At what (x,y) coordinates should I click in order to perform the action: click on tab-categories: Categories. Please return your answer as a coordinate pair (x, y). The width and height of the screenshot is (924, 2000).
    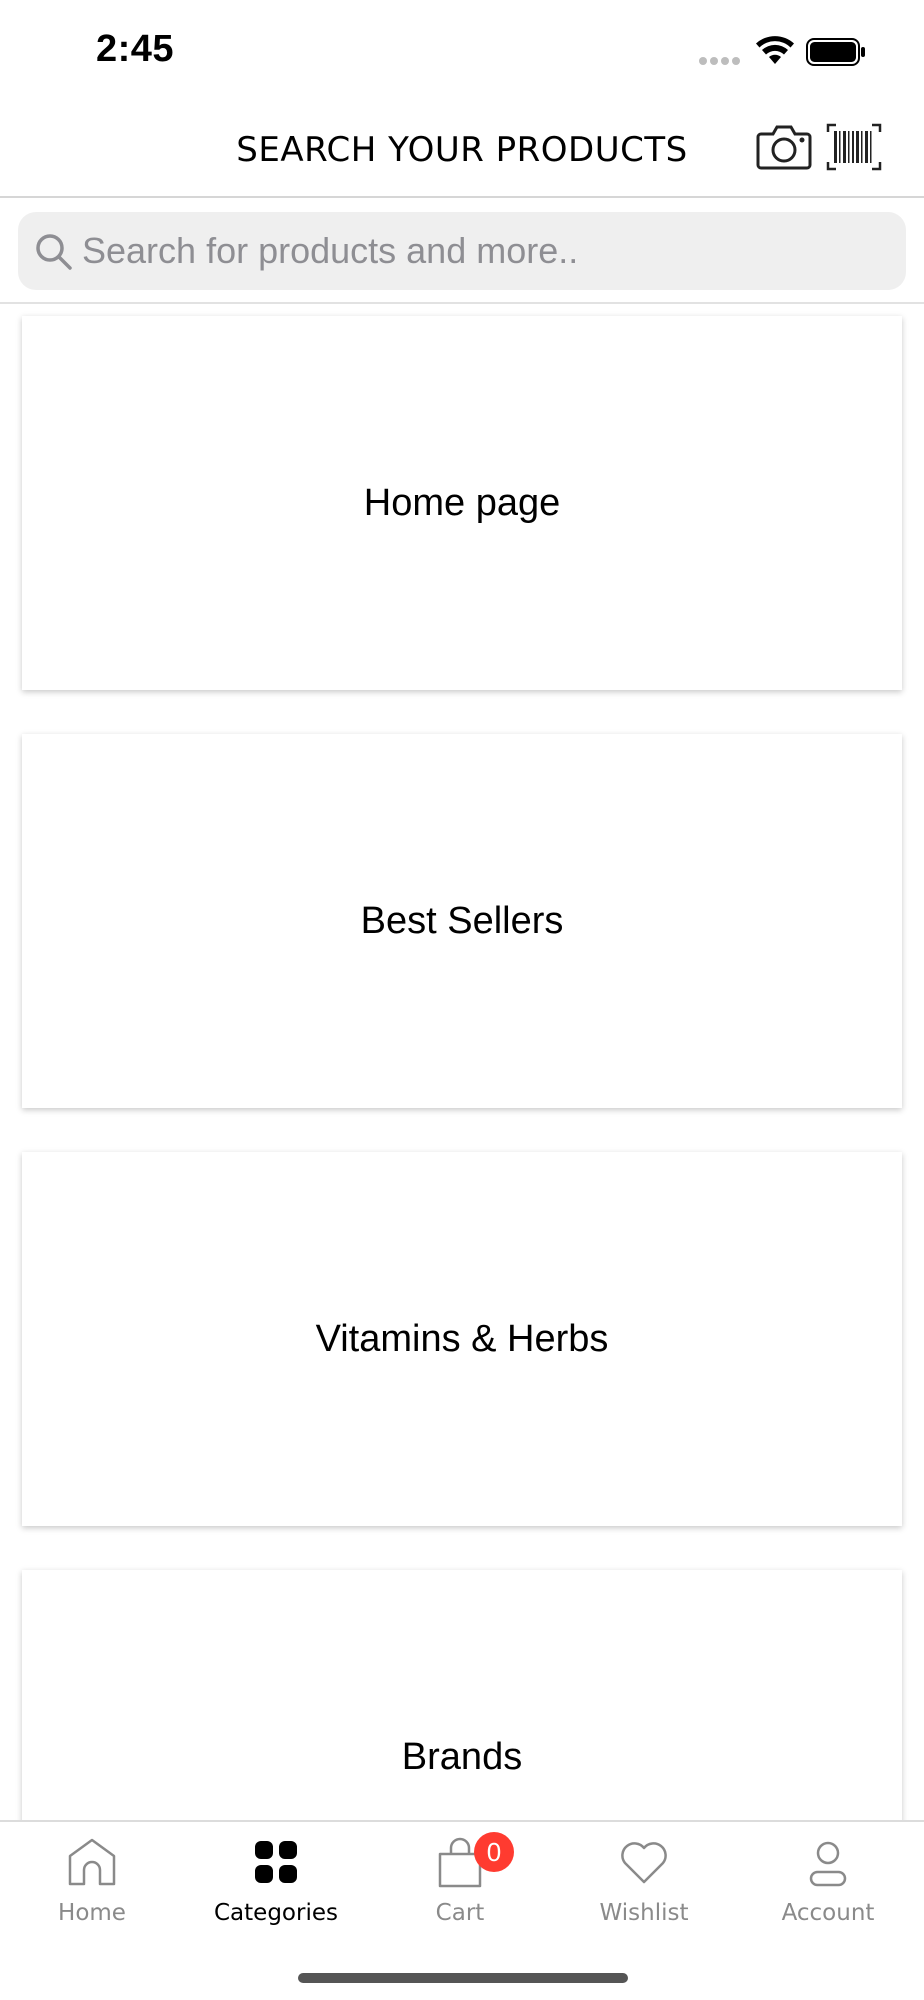
    Looking at the image, I should click on (276, 1882).